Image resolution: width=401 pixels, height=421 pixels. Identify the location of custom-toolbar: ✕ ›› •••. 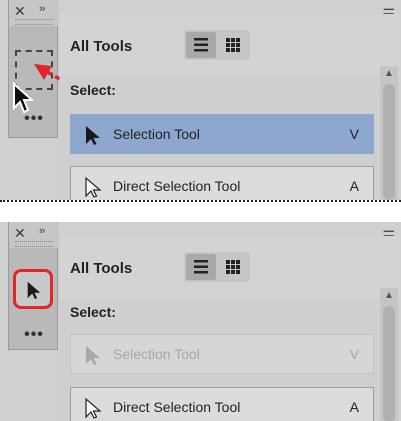
(33, 286).